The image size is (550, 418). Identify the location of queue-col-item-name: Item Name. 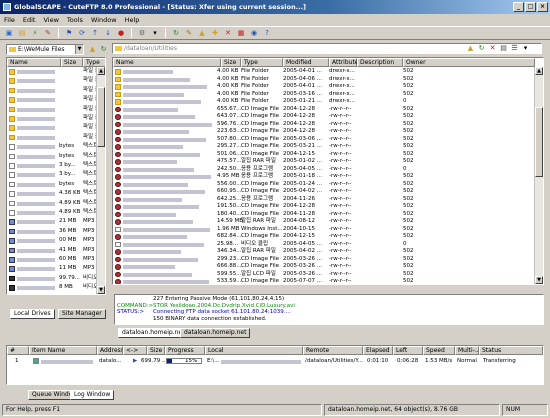
(63, 350).